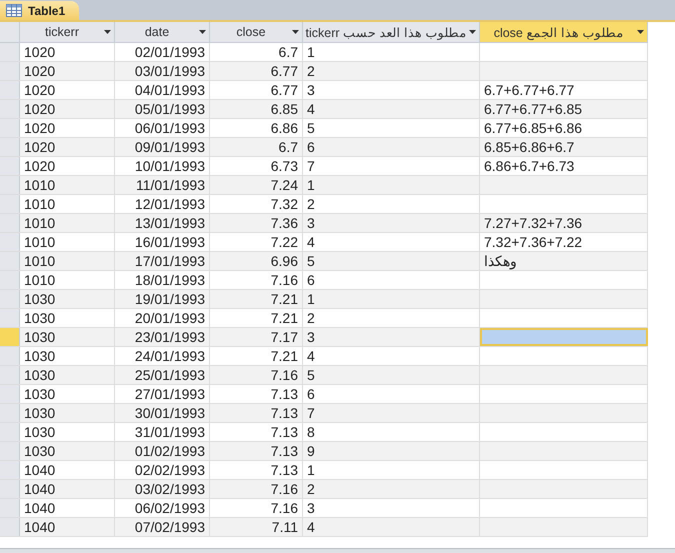 The height and width of the screenshot is (553, 675). I want to click on table-cell: 02/01/1993, so click(169, 52).